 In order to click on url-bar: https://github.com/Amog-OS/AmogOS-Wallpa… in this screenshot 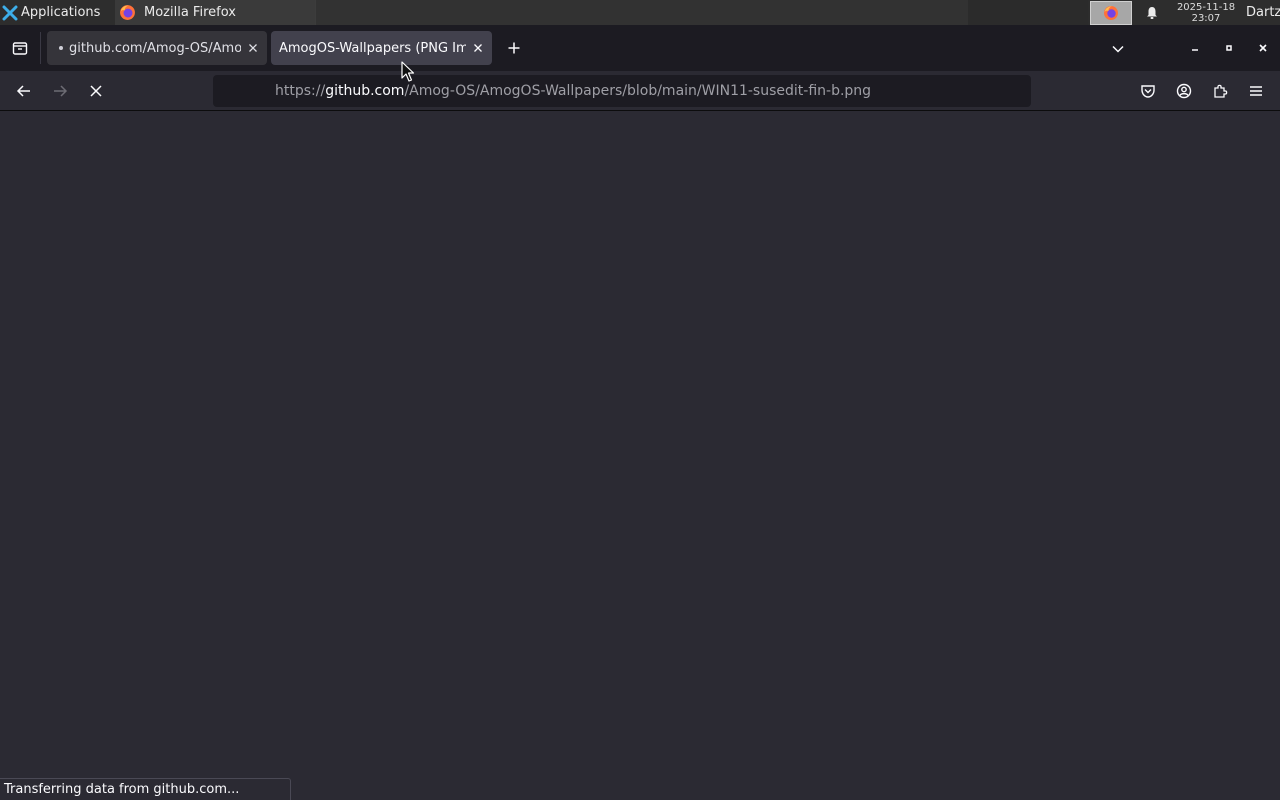, I will do `click(622, 91)`.